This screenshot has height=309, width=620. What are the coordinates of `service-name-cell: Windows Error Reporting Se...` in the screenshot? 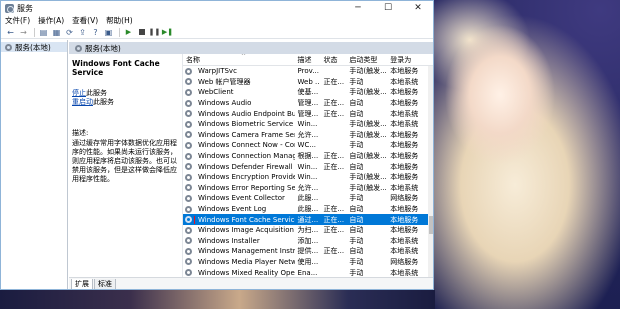 It's located at (239, 188).